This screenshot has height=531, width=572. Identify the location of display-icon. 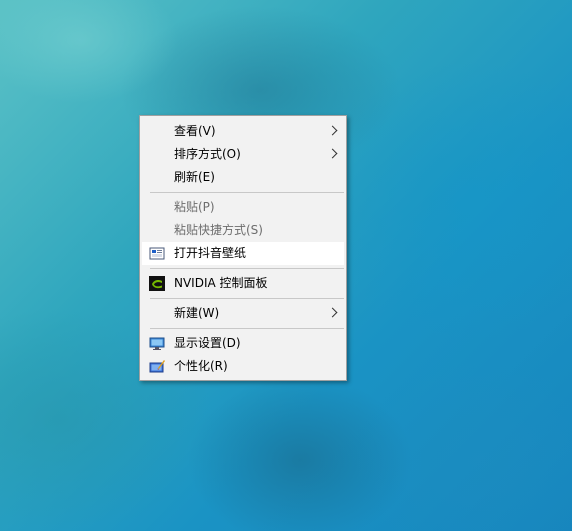
(157, 343).